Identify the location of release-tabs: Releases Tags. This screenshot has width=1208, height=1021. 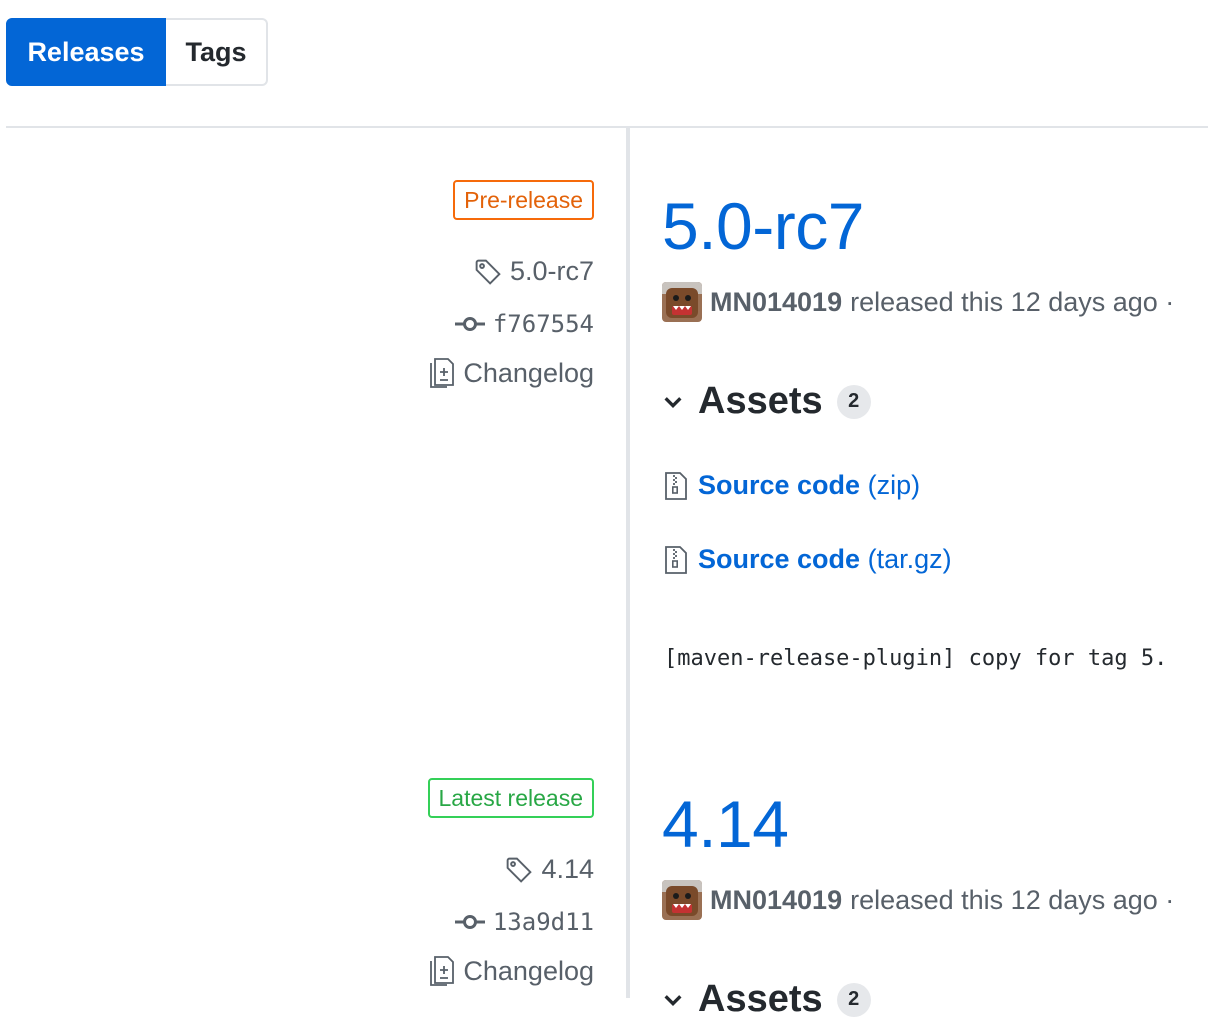
(137, 52).